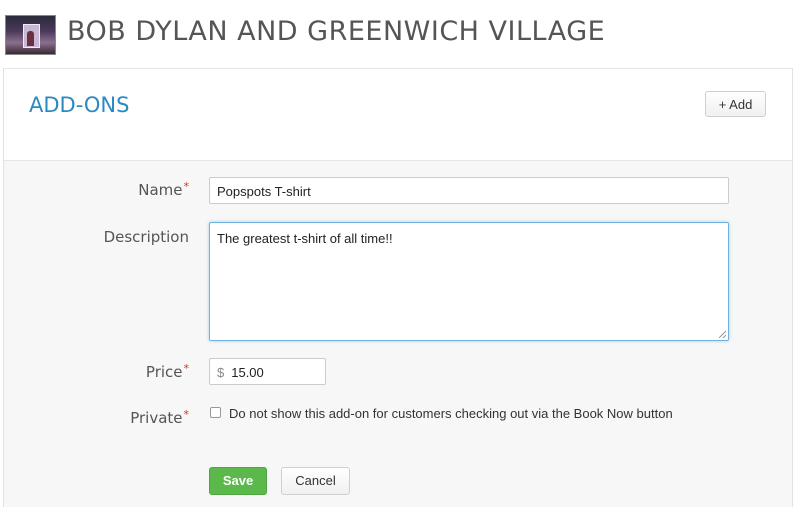 The height and width of the screenshot is (507, 794). Describe the element at coordinates (79, 105) in the screenshot. I see `section-title: ADD-ONS` at that location.